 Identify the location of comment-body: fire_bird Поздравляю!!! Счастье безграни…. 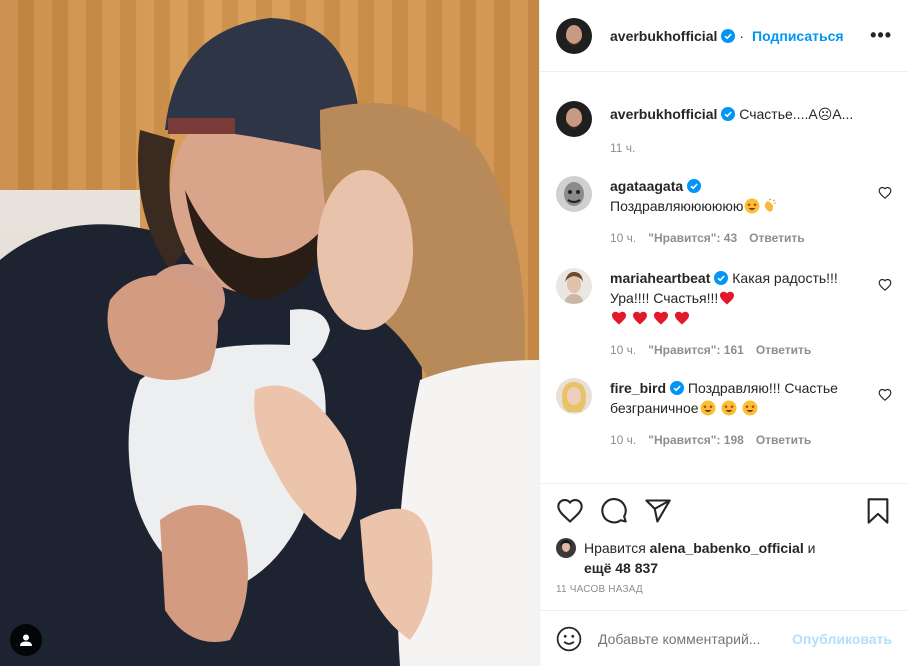
(751, 414).